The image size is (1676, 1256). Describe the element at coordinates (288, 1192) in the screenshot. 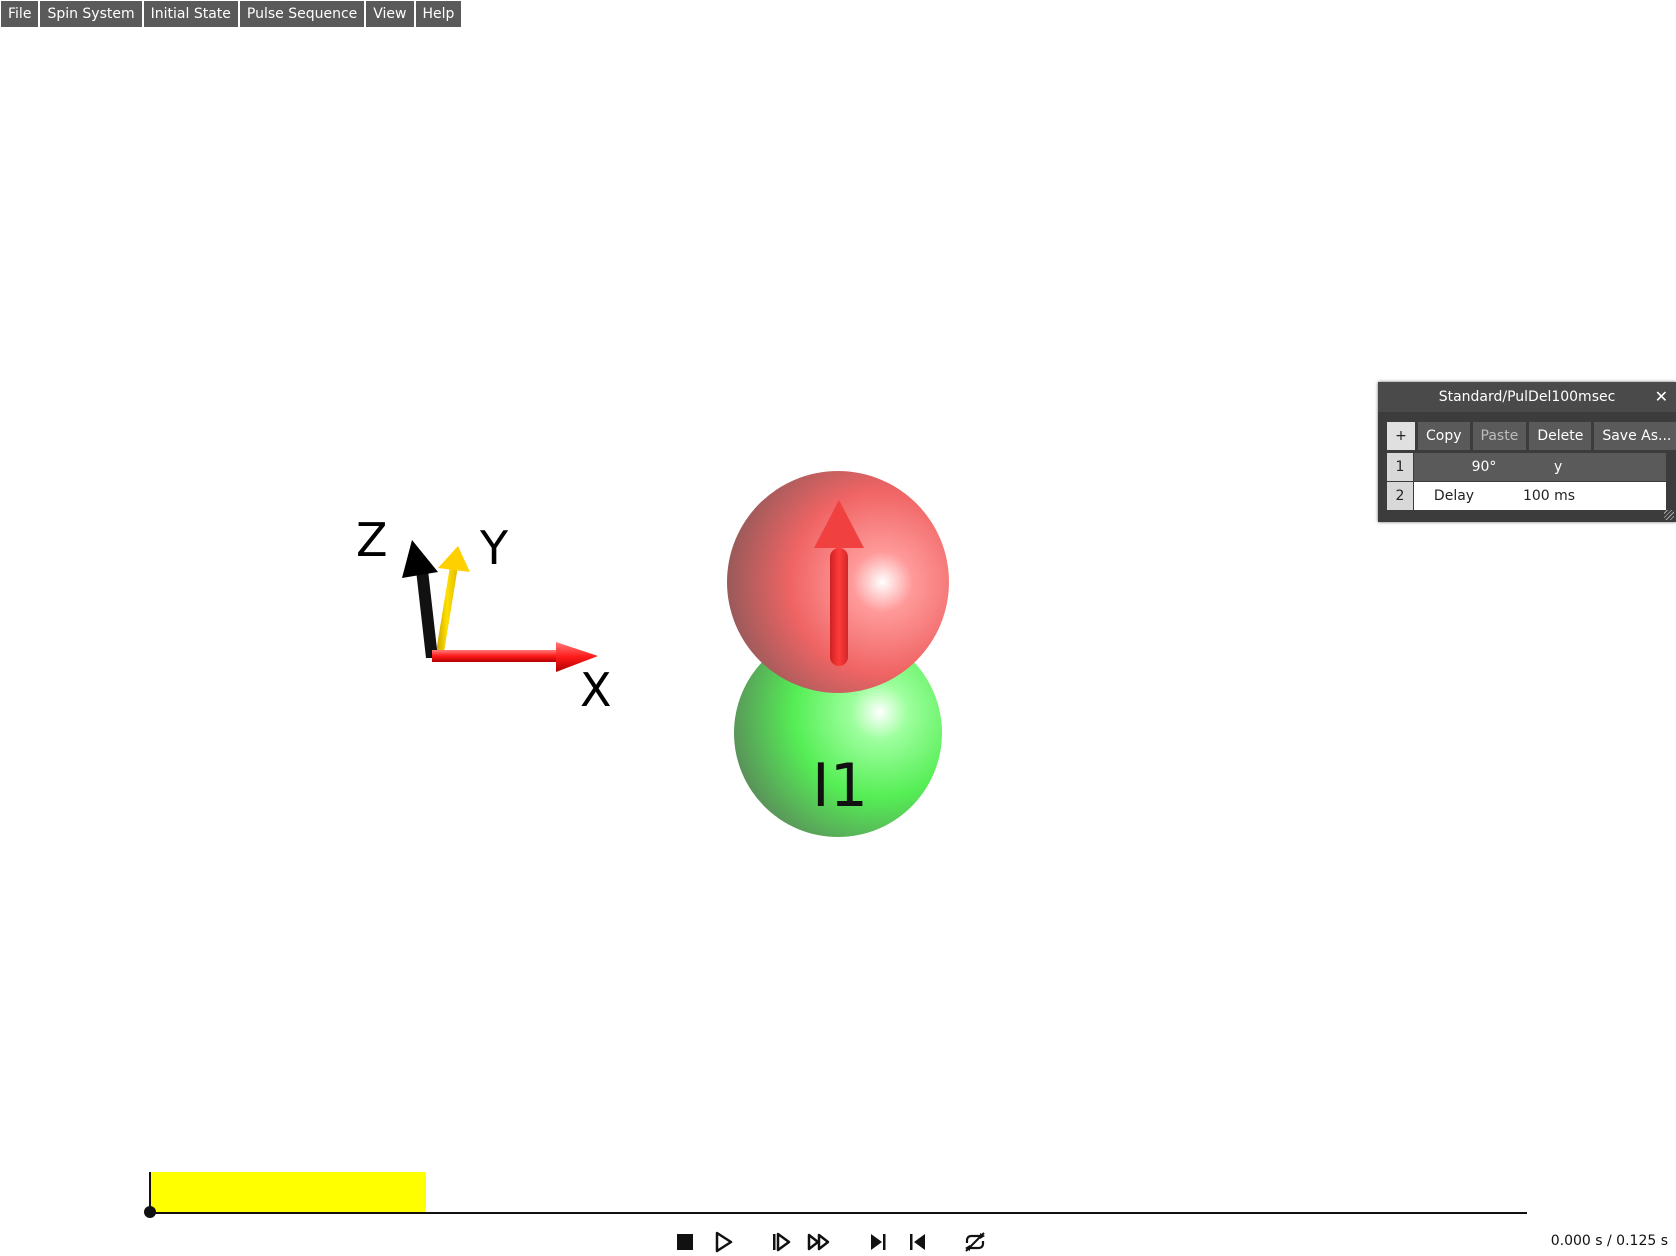

I see `pulse-block` at that location.